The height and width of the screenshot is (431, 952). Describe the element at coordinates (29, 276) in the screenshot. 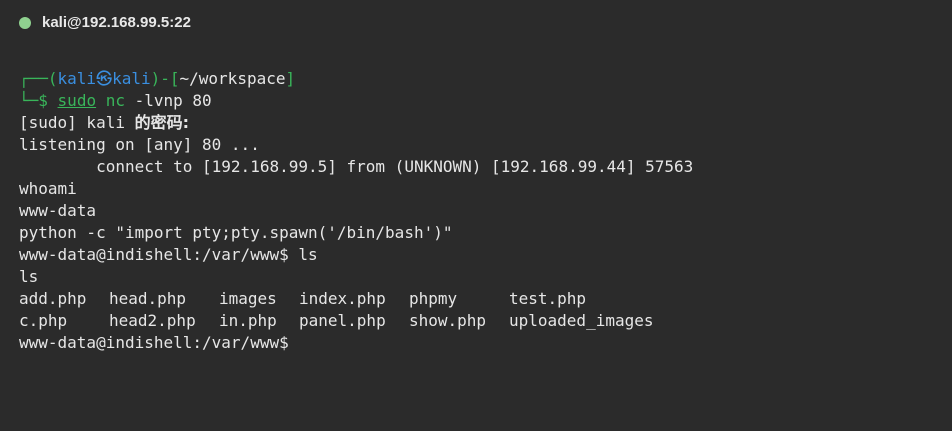

I see `ls-echo: ls` at that location.